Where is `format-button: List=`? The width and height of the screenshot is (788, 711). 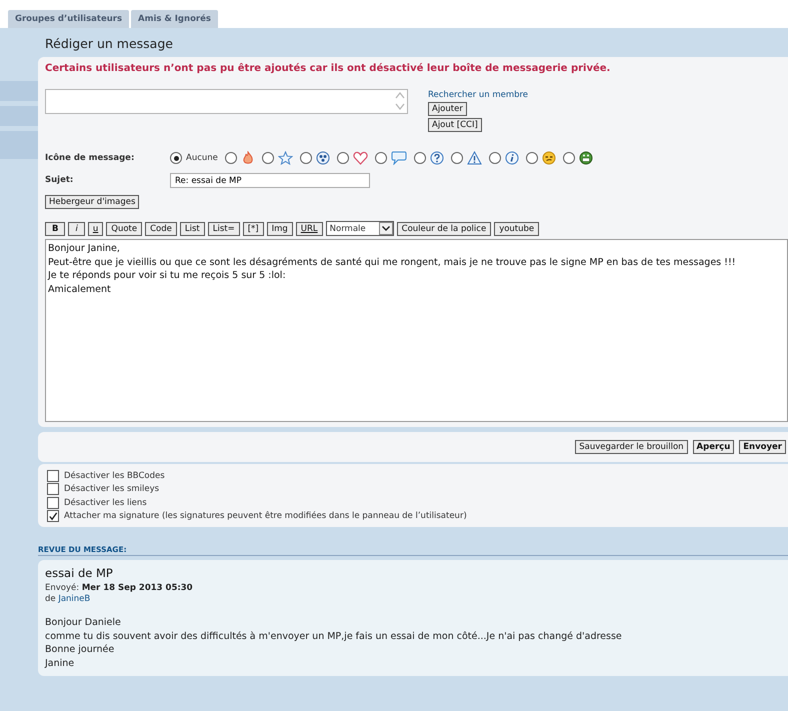
format-button: List= is located at coordinates (224, 229).